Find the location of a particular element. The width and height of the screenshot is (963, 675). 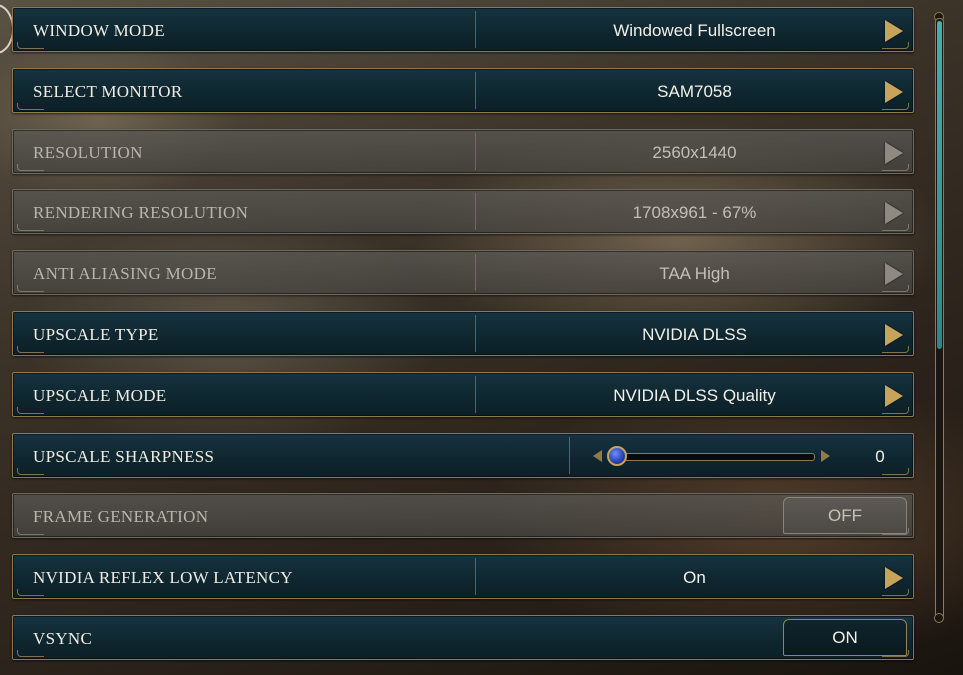

setting-label: FRAME GENERATION is located at coordinates (121, 516).